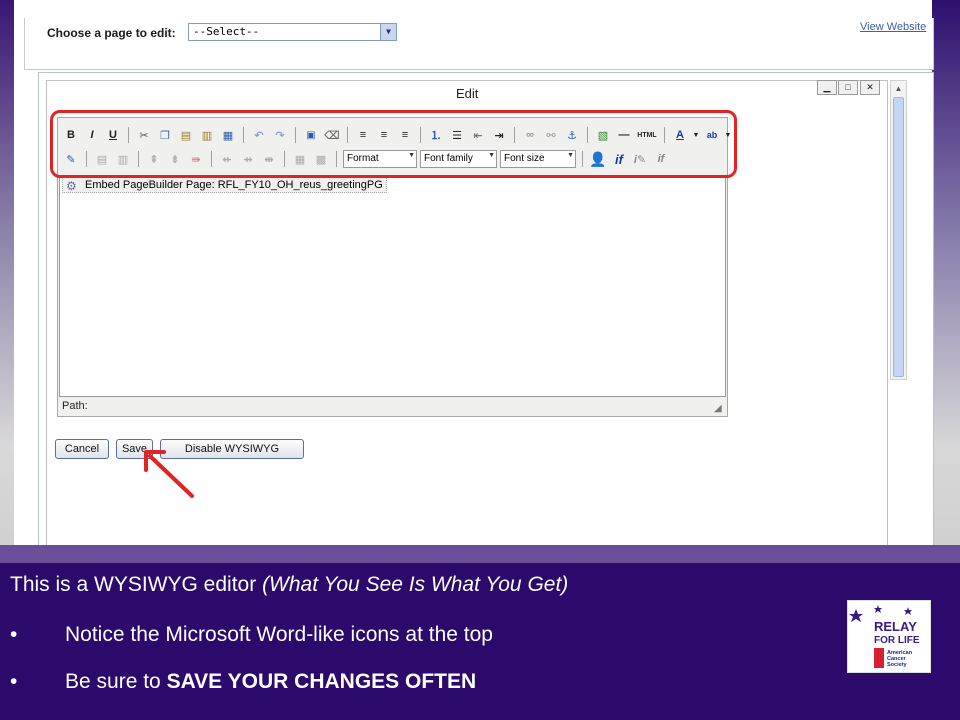 This screenshot has width=960, height=720. I want to click on scrollbar-thumb, so click(898, 237).